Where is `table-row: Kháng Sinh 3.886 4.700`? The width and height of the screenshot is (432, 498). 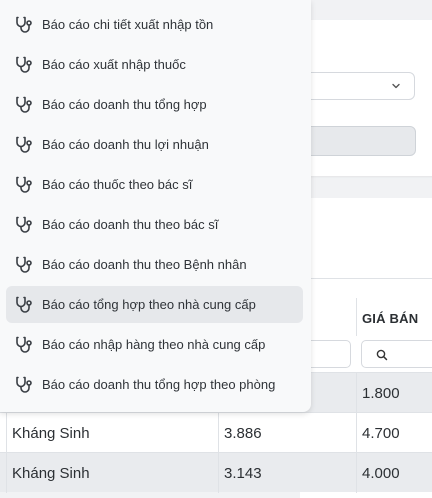 table-row: Kháng Sinh 3.886 4.700 is located at coordinates (216, 432).